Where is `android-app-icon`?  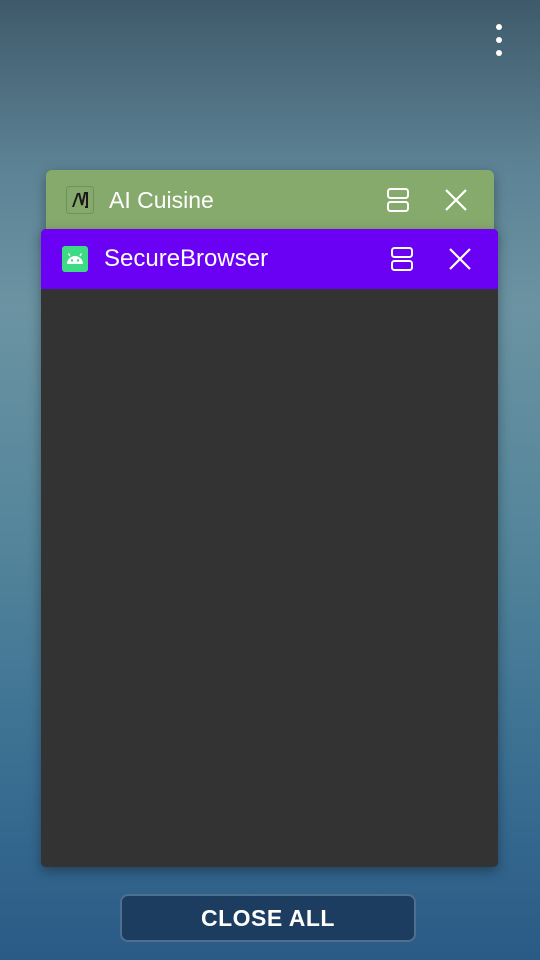
android-app-icon is located at coordinates (75, 259).